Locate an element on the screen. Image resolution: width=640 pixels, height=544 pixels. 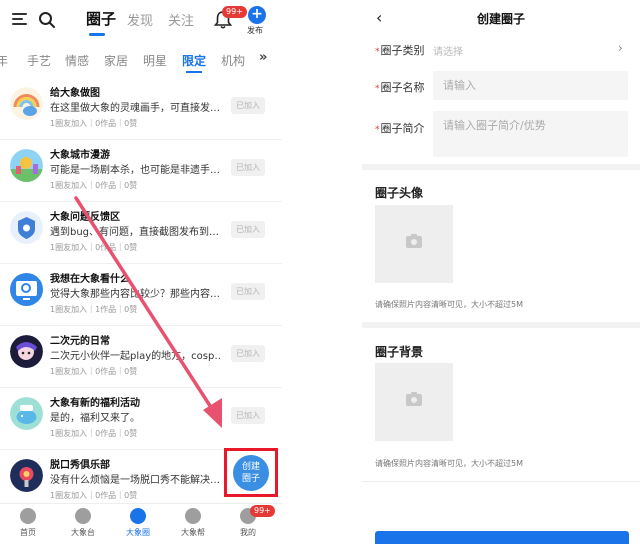
more-categories-icon: » is located at coordinates (263, 57).